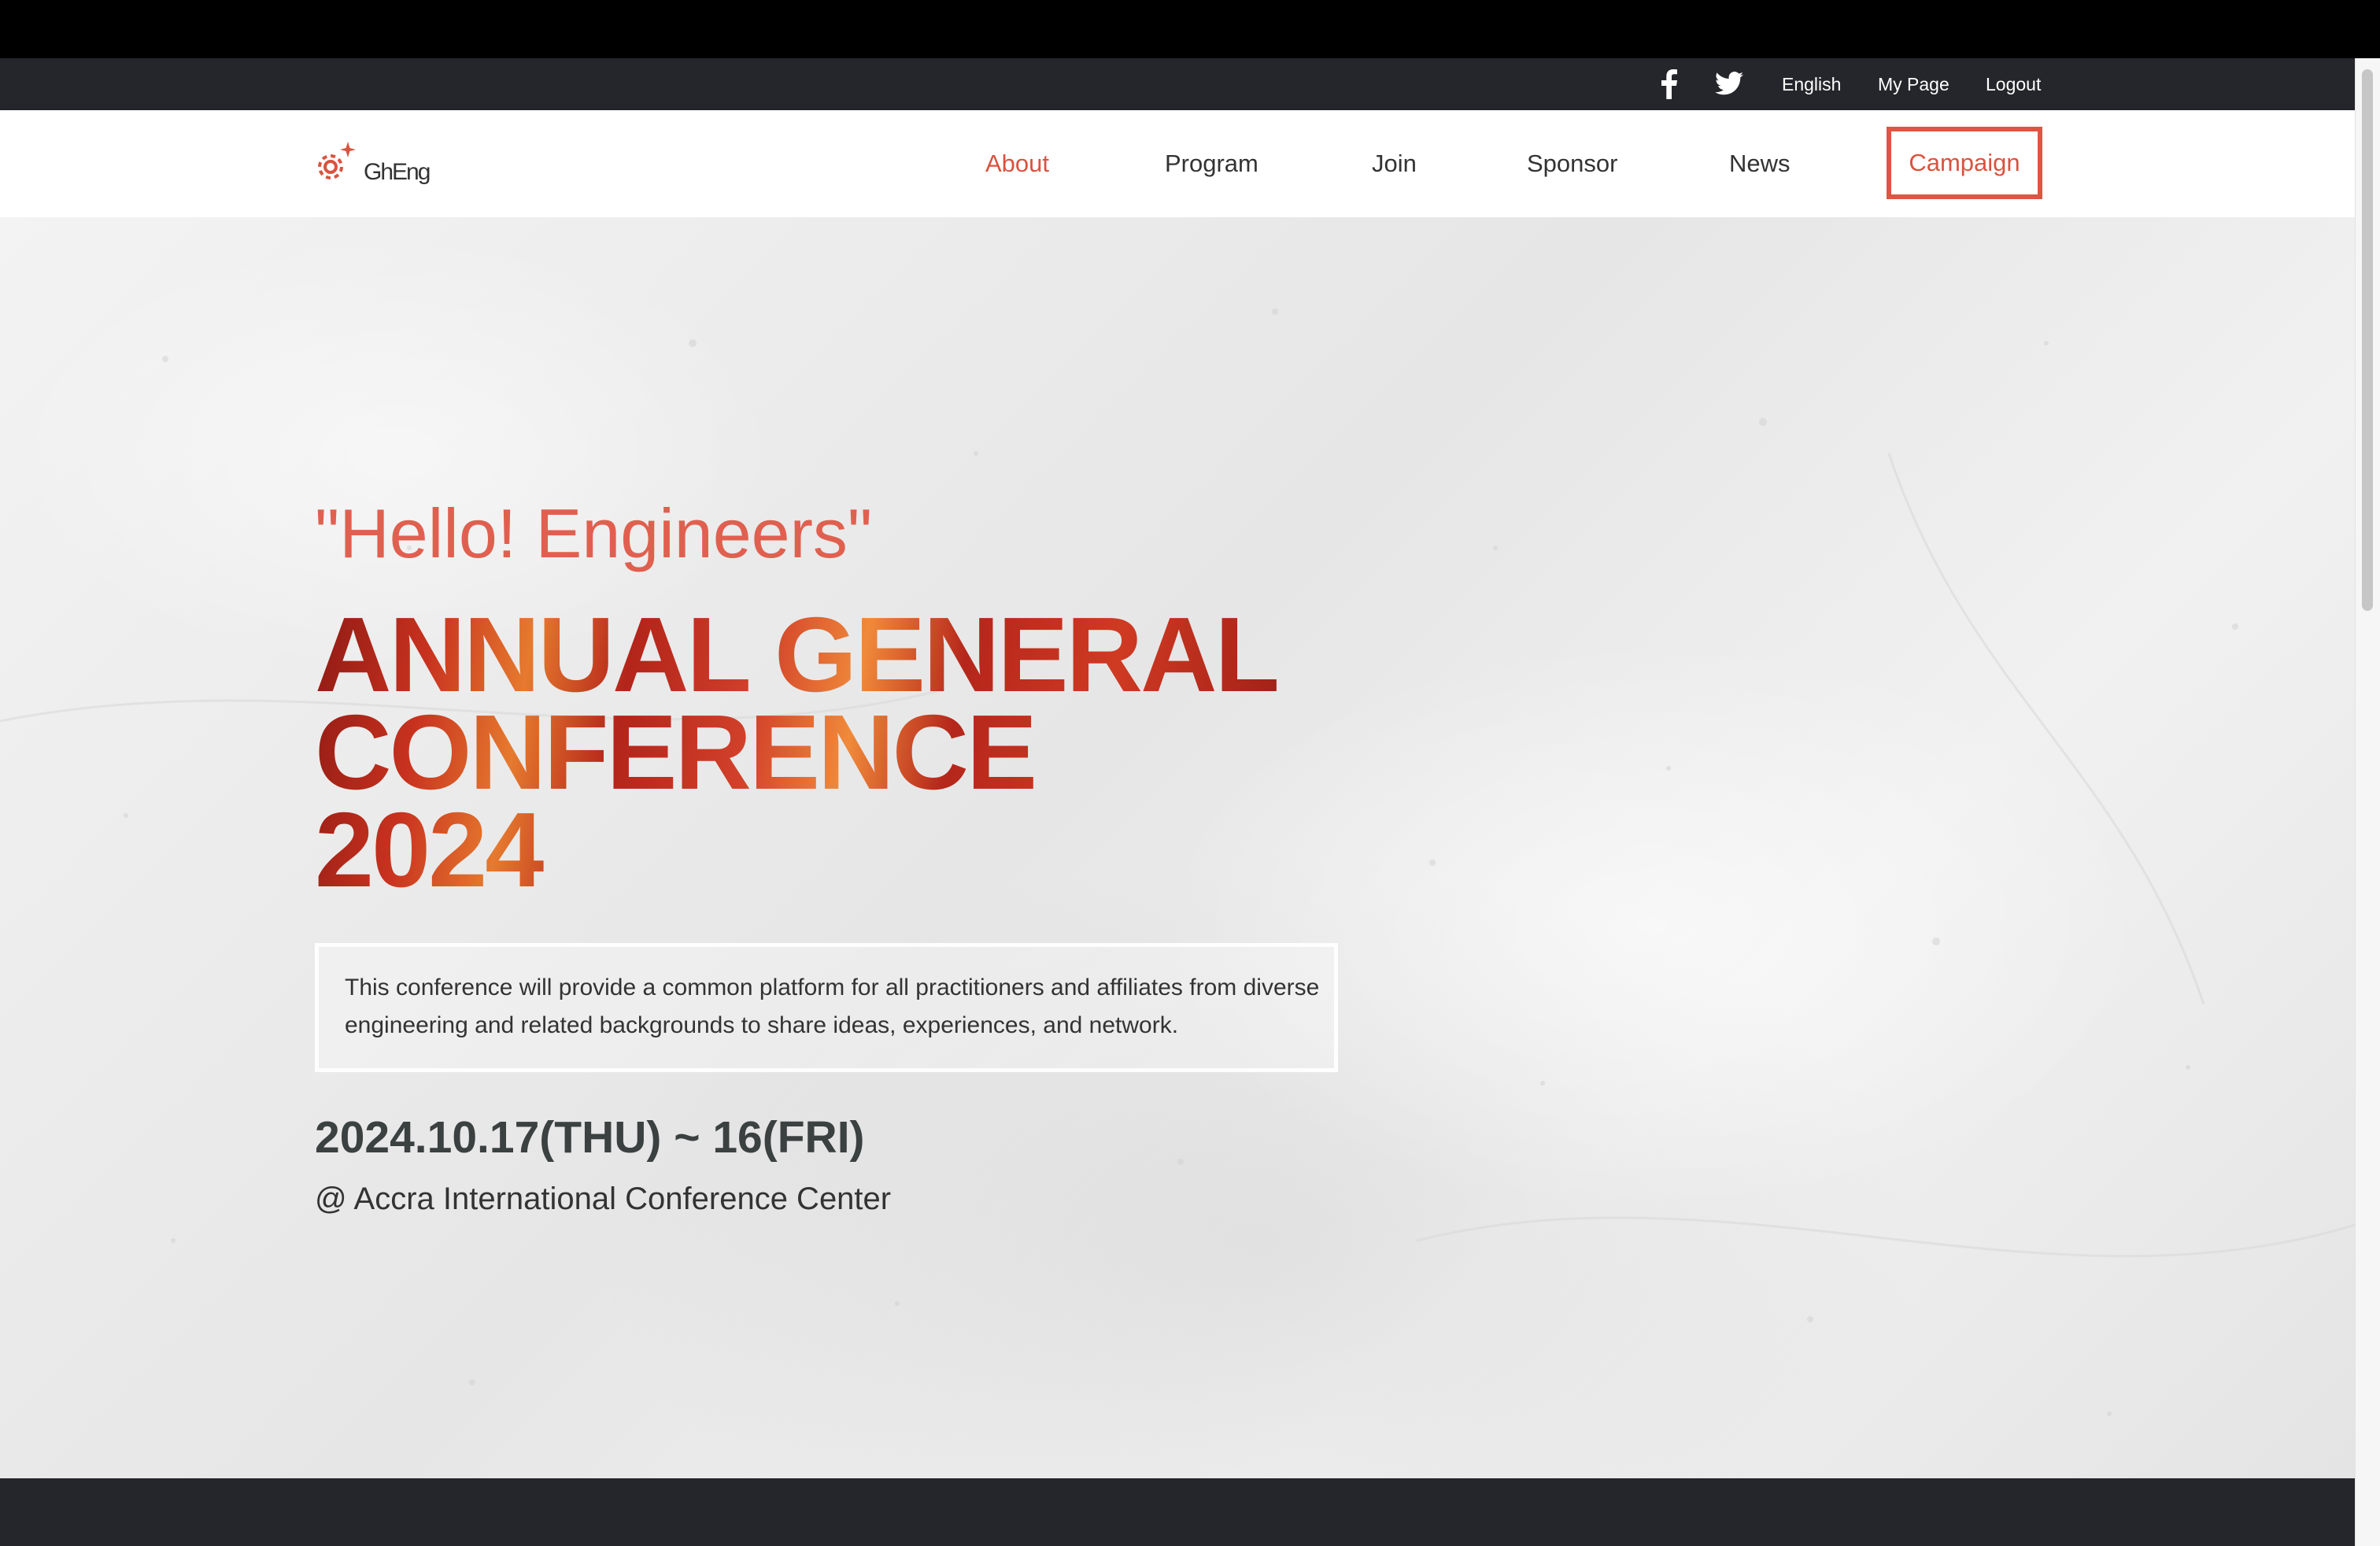 This screenshot has width=2380, height=1546. I want to click on screen-top-frame, so click(1190, 29).